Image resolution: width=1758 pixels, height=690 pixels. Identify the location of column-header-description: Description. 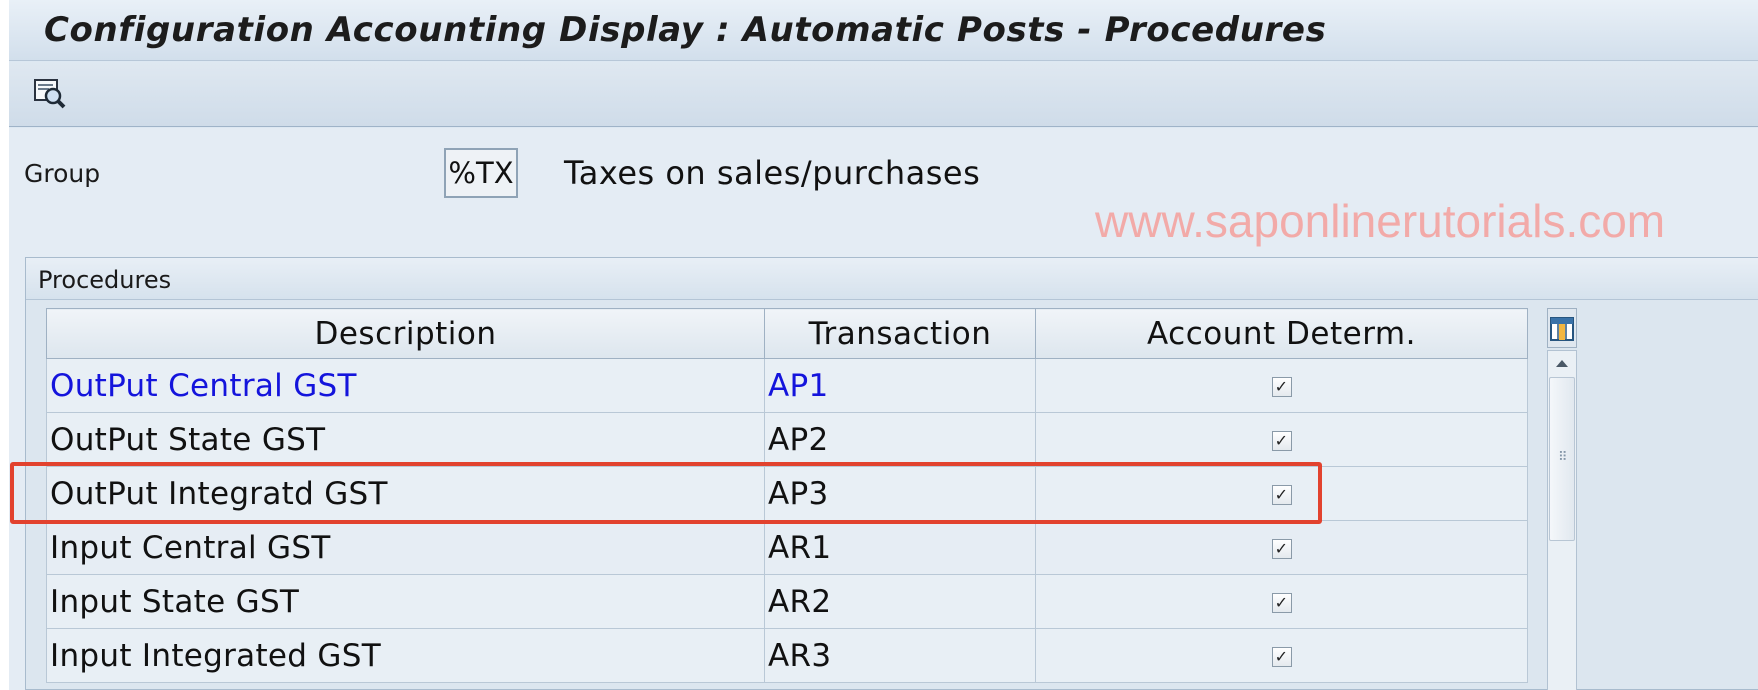
(405, 333).